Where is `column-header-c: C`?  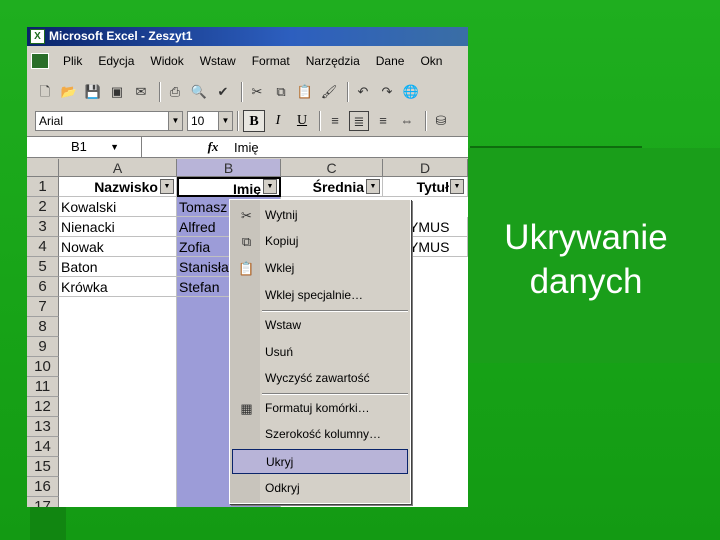
column-header-c: C is located at coordinates (332, 168).